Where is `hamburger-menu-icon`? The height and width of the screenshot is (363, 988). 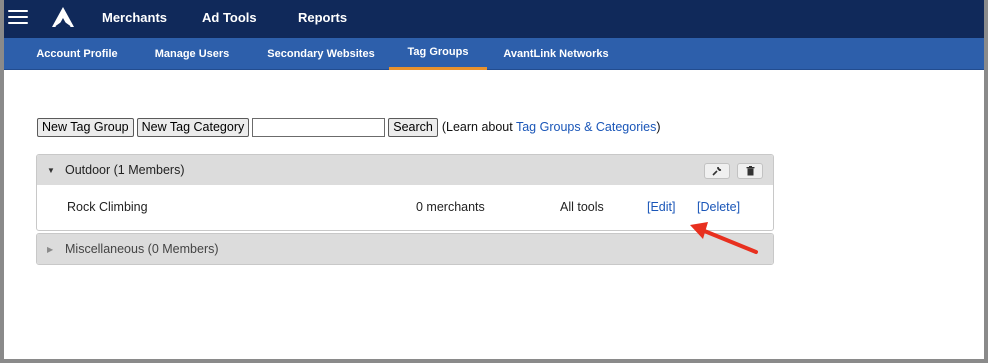 hamburger-menu-icon is located at coordinates (18, 18).